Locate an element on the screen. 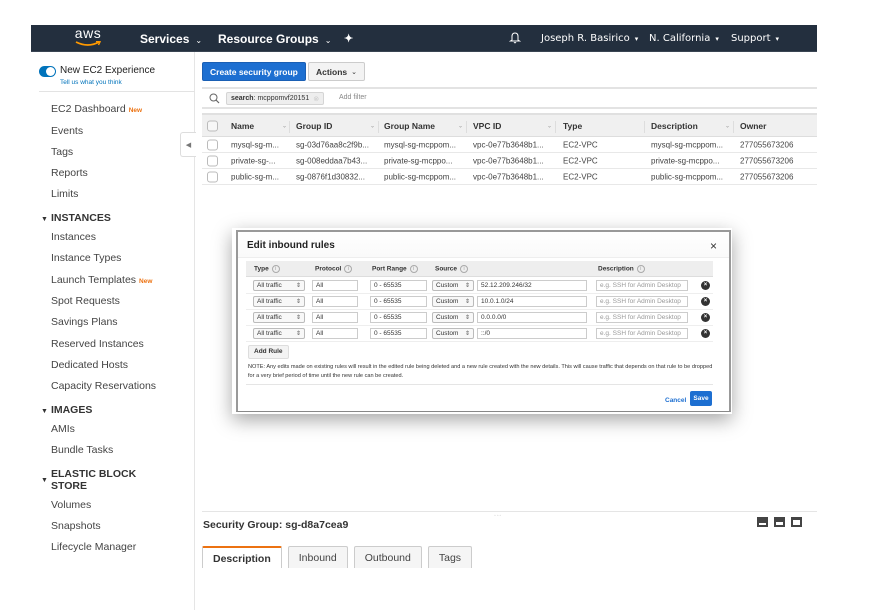 The height and width of the screenshot is (610, 876). sidebar-item-instance-types: Instance Types is located at coordinates (86, 258).